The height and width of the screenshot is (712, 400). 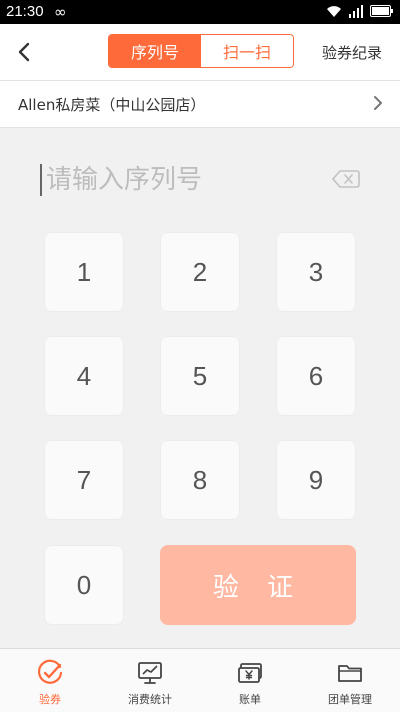 I want to click on tab-serial: 序列号, so click(x=155, y=51).